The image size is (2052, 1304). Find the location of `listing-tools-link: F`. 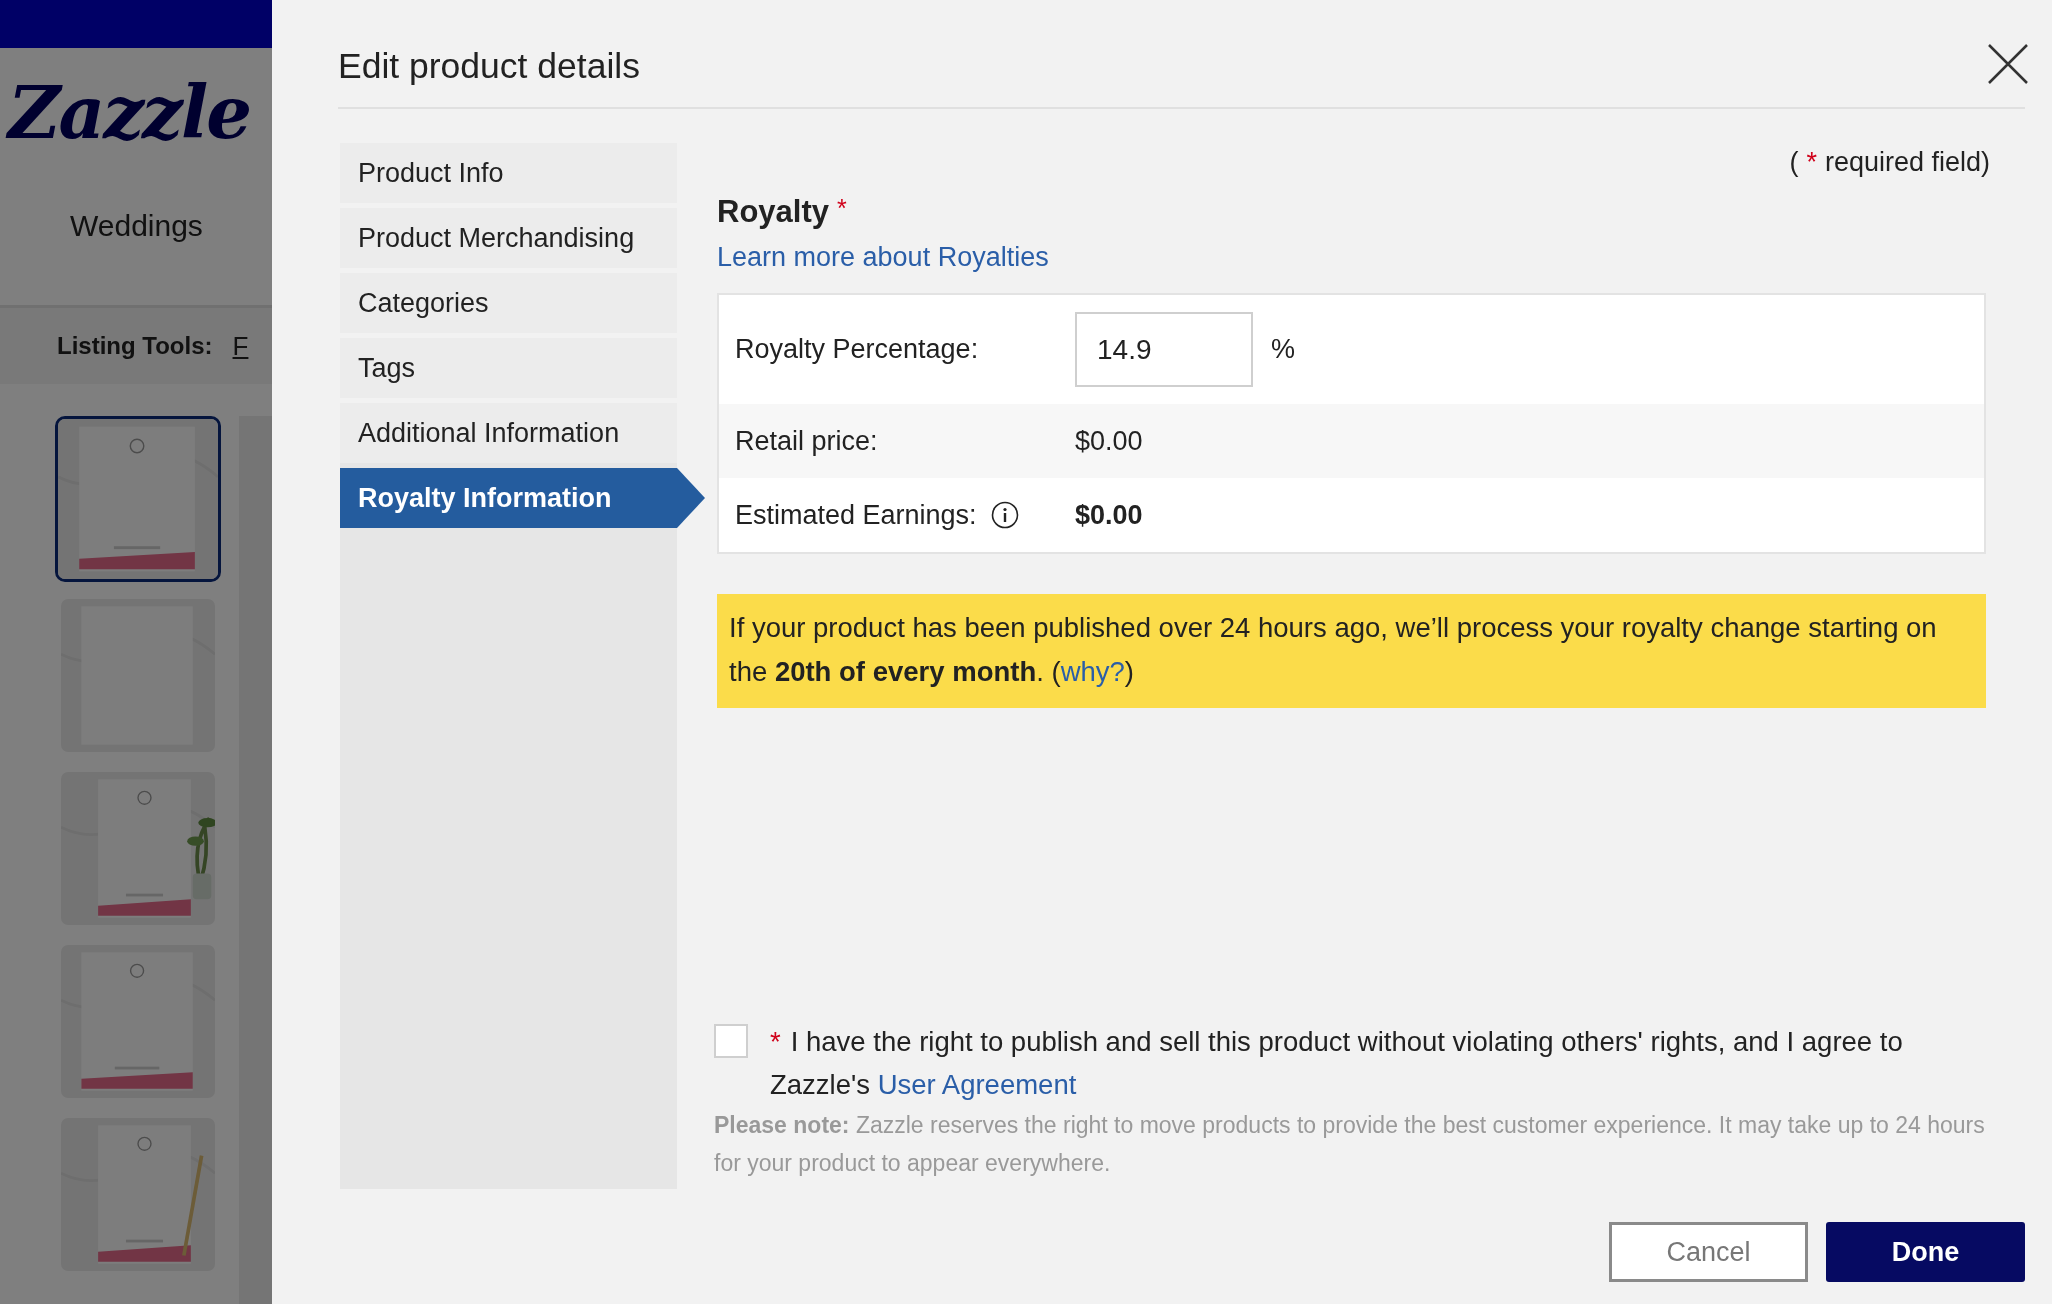

listing-tools-link: F is located at coordinates (240, 346).